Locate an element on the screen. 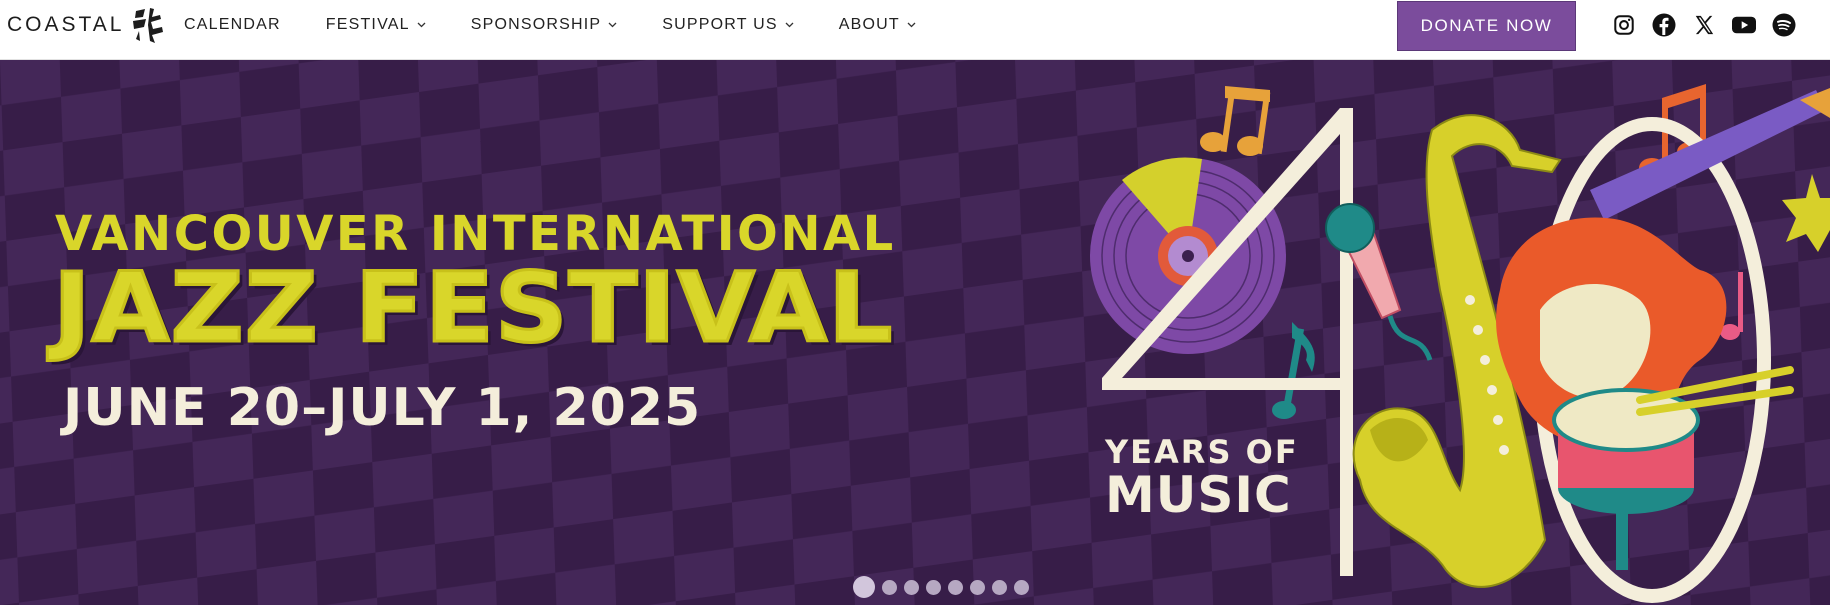  nav-festival: FESTIVAL is located at coordinates (376, 25).